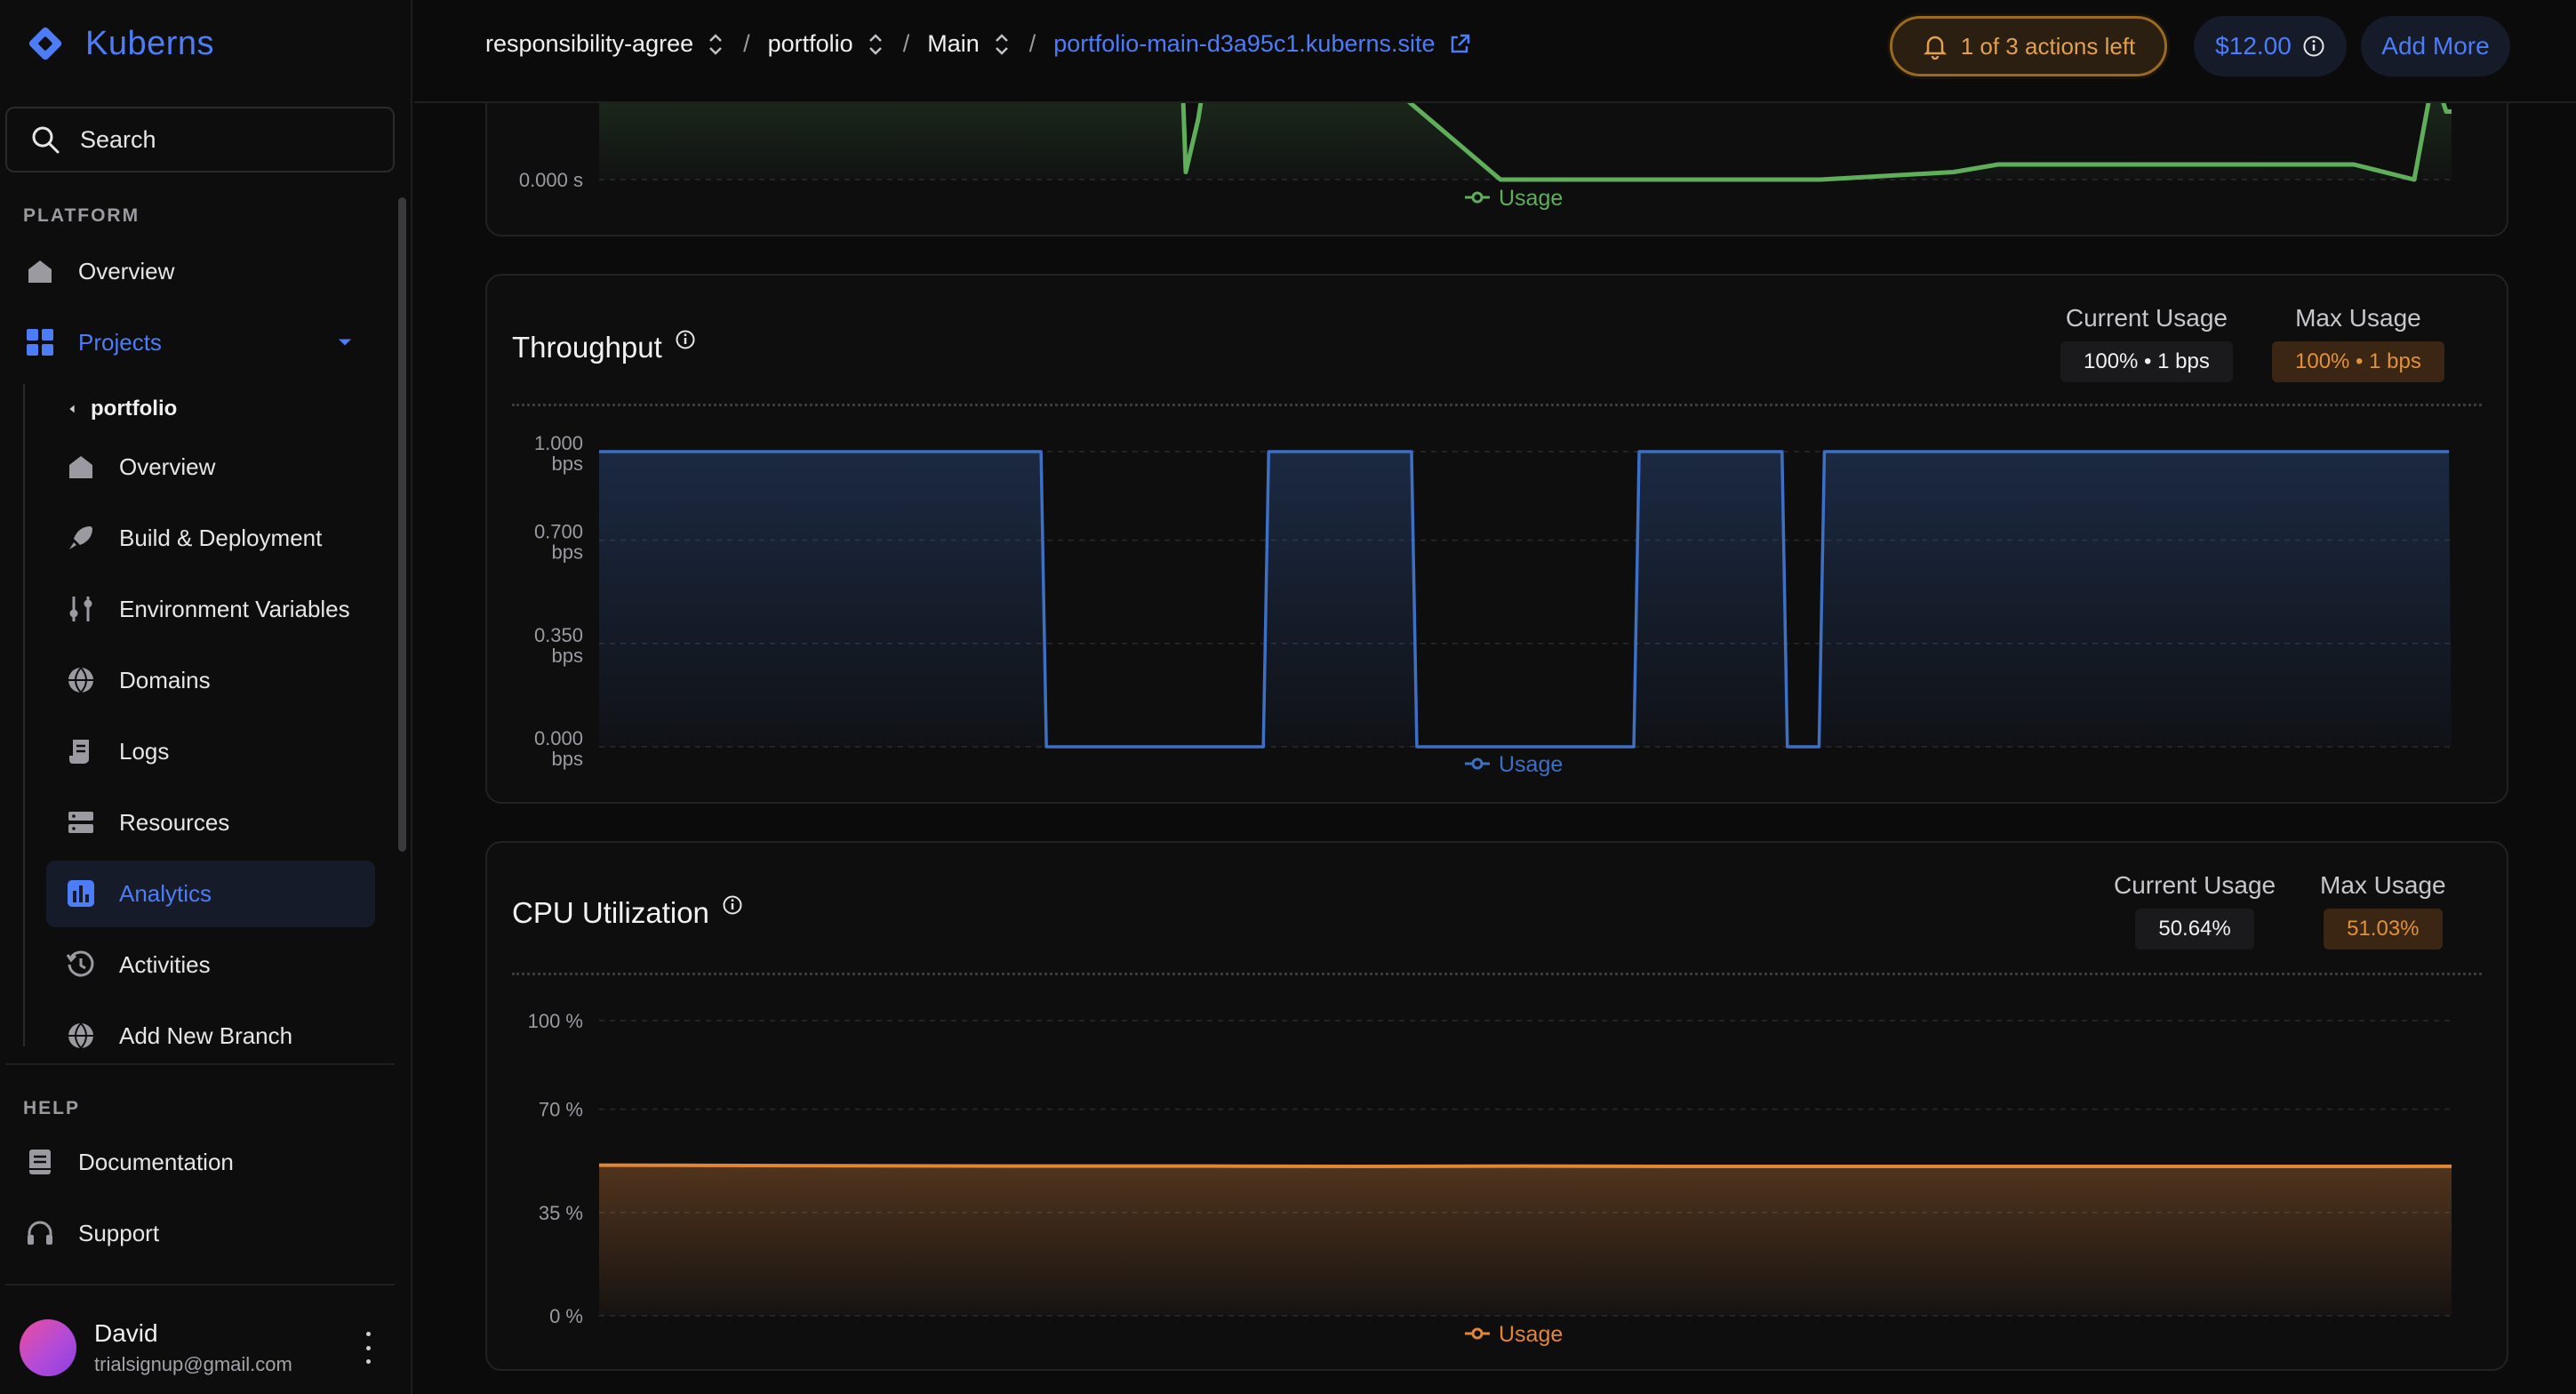 The image size is (2576, 1394). I want to click on analytics-icon, so click(81, 893).